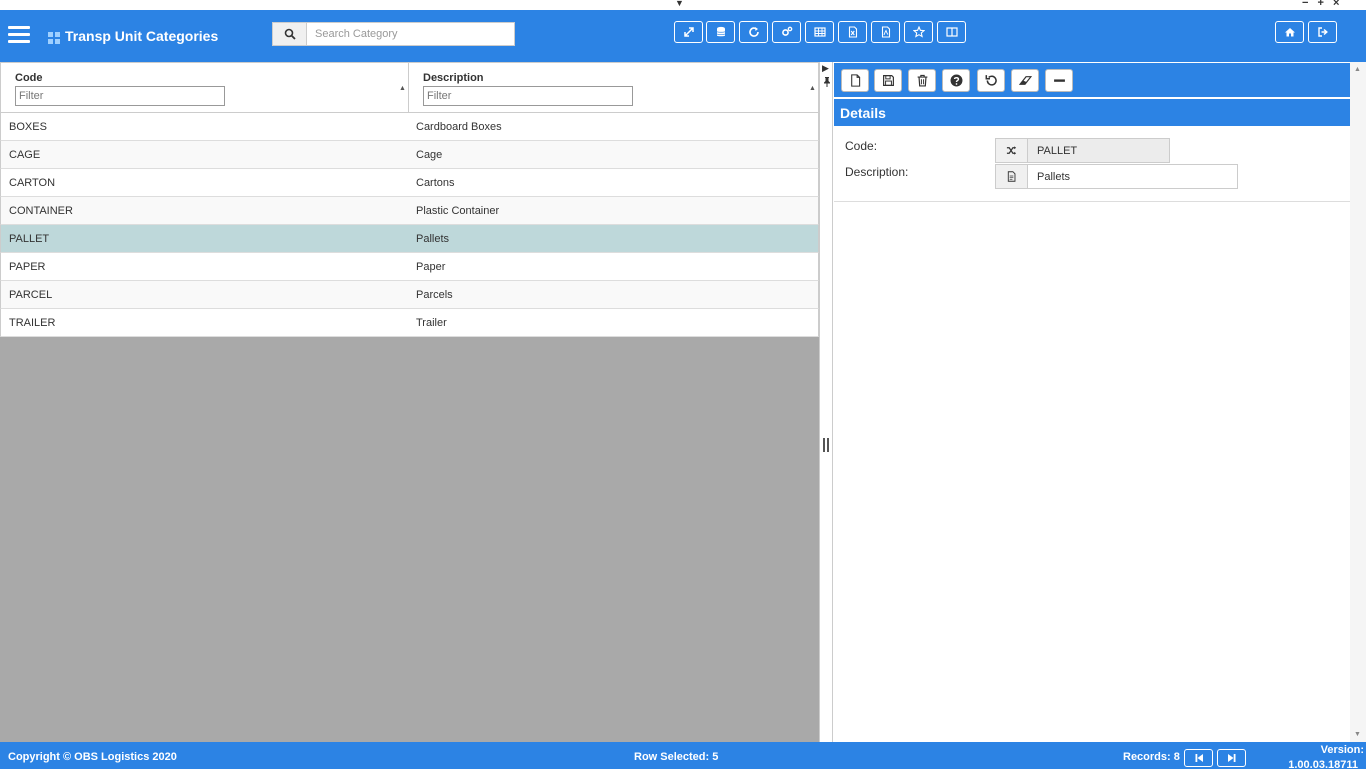 This screenshot has height=771, width=1366. Describe the element at coordinates (32, 323) in the screenshot. I see `cell-code: TRAILER` at that location.